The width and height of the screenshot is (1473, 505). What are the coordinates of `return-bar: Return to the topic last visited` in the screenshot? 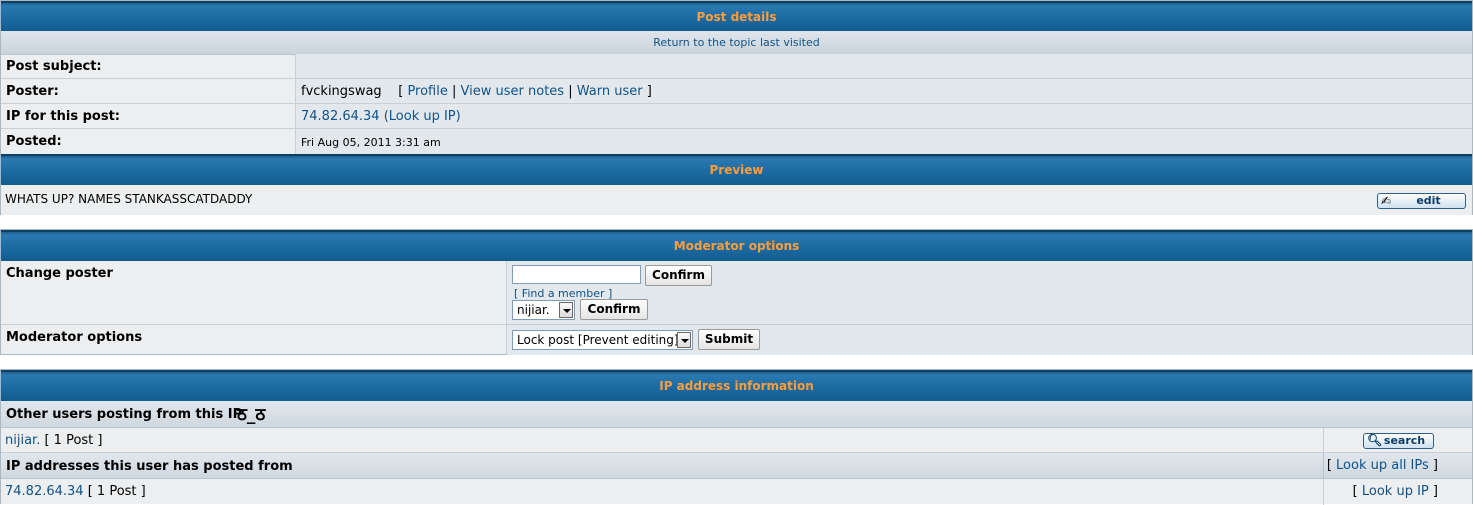 It's located at (736, 43).